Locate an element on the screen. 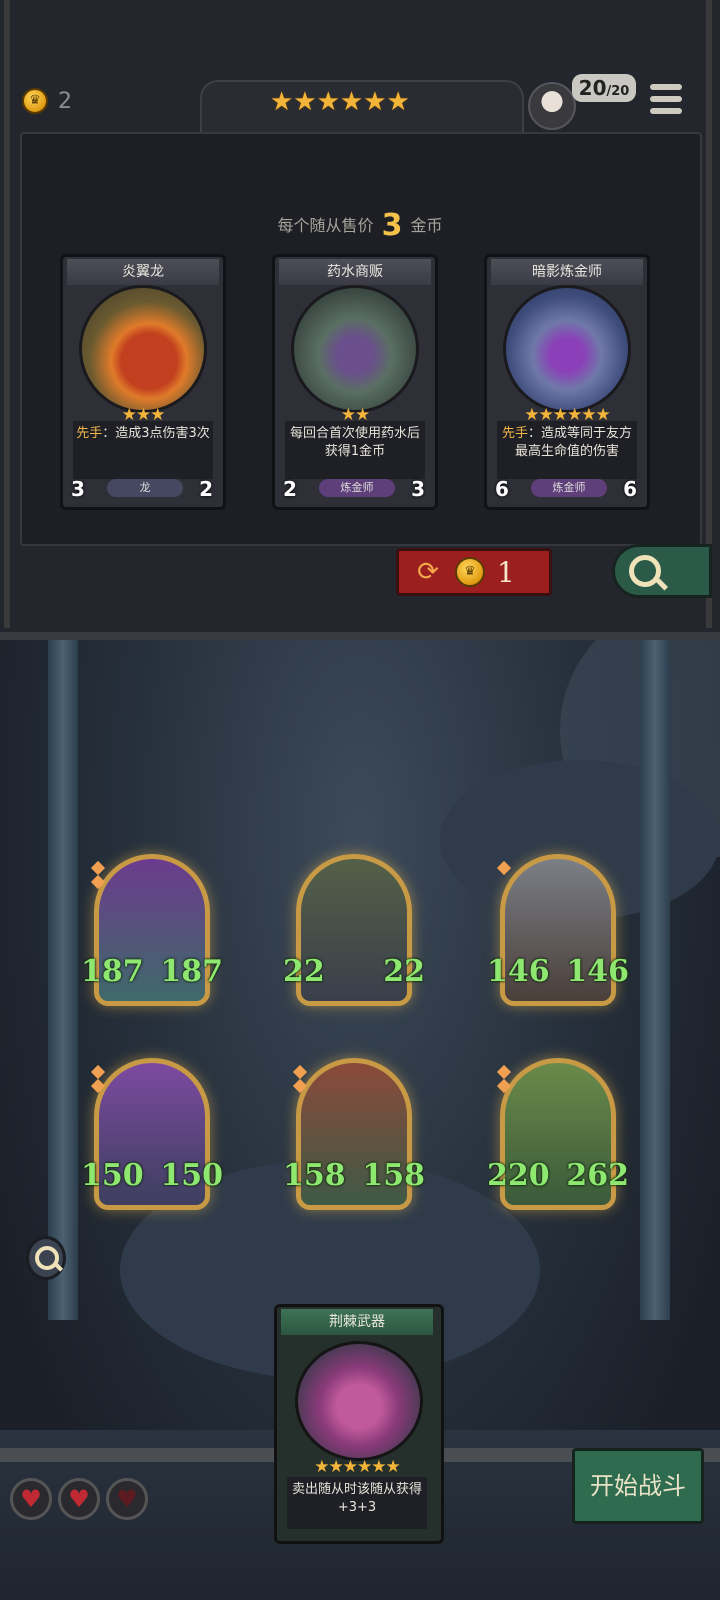 This screenshot has width=720, height=1600. card-health: 6 is located at coordinates (630, 489).